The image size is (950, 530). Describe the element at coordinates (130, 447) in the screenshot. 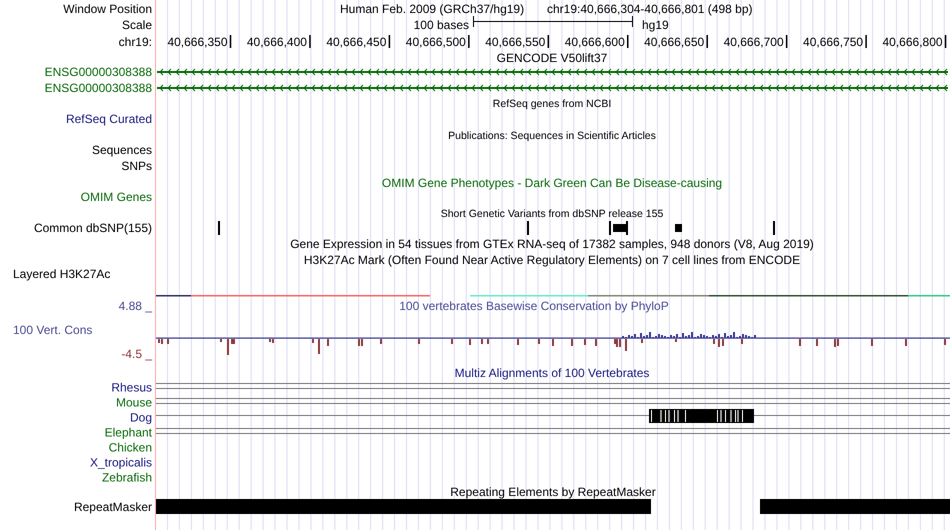

I see `species-label: Chicken` at that location.